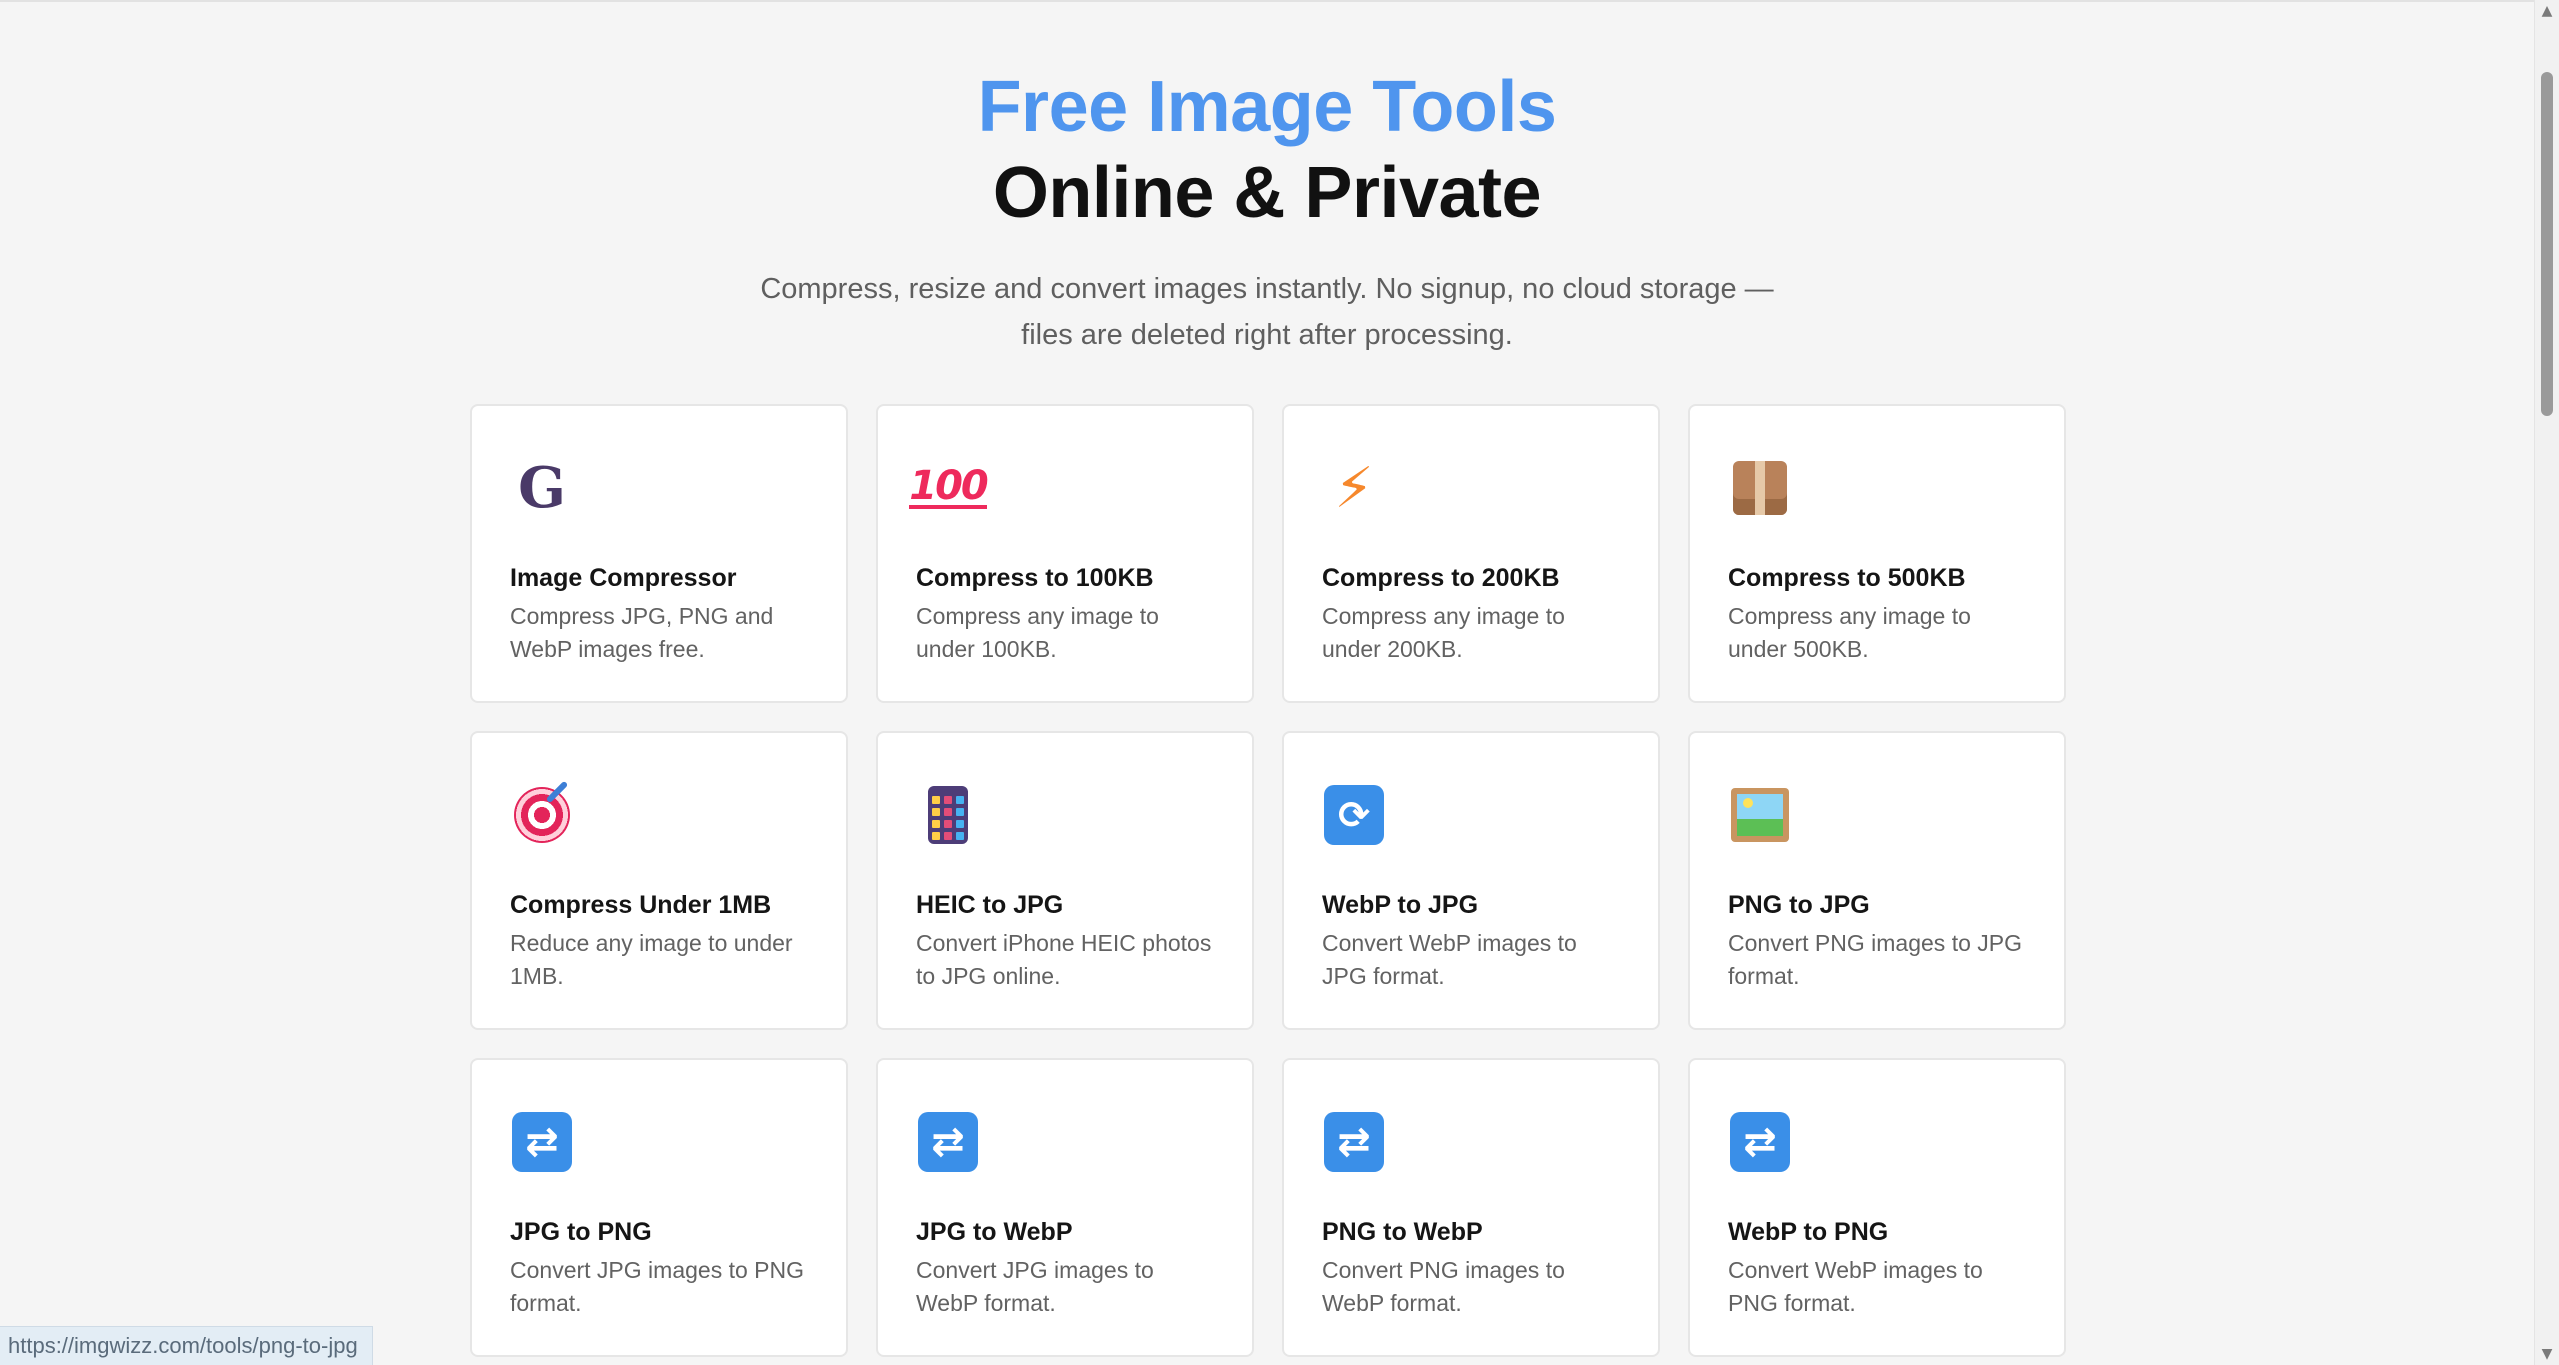  What do you see at coordinates (1267, 107) in the screenshot?
I see `hero-title-highlight: Free Image Tools` at bounding box center [1267, 107].